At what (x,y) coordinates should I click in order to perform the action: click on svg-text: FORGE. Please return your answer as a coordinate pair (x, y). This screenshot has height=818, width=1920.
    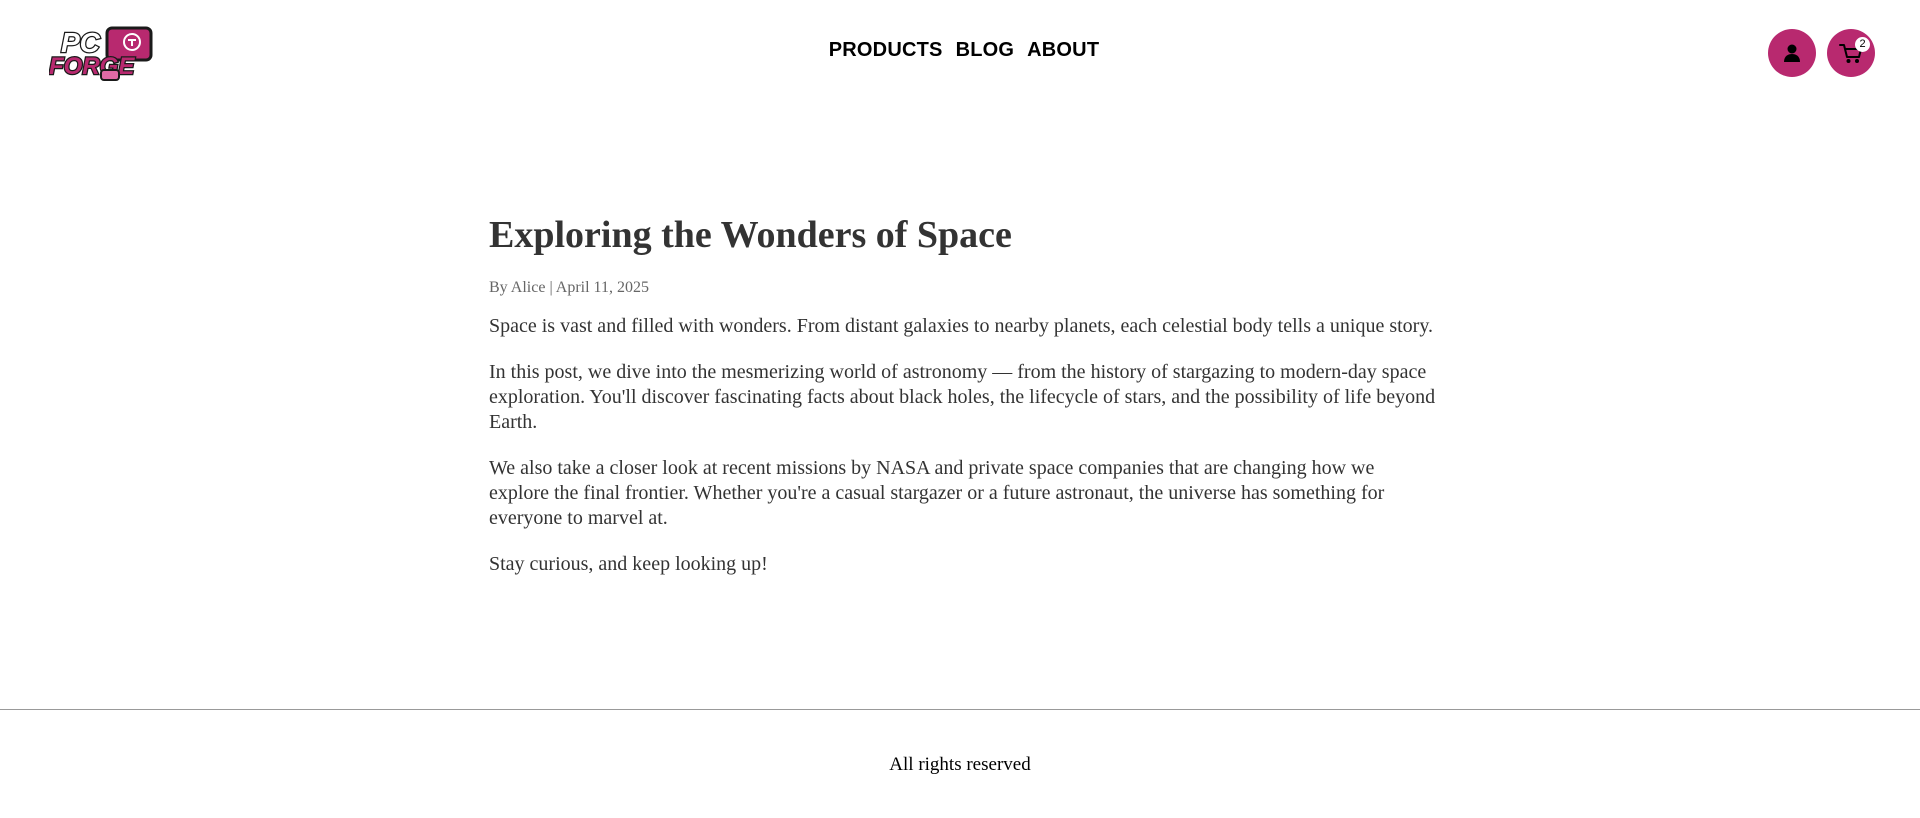
    Looking at the image, I should click on (92, 66).